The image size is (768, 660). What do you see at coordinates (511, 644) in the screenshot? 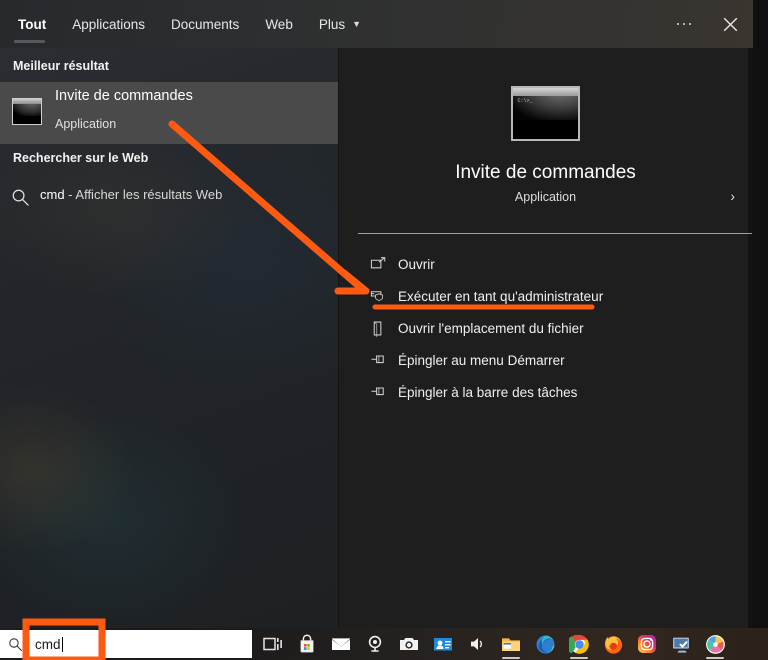
I see `file-explorer-icon` at bounding box center [511, 644].